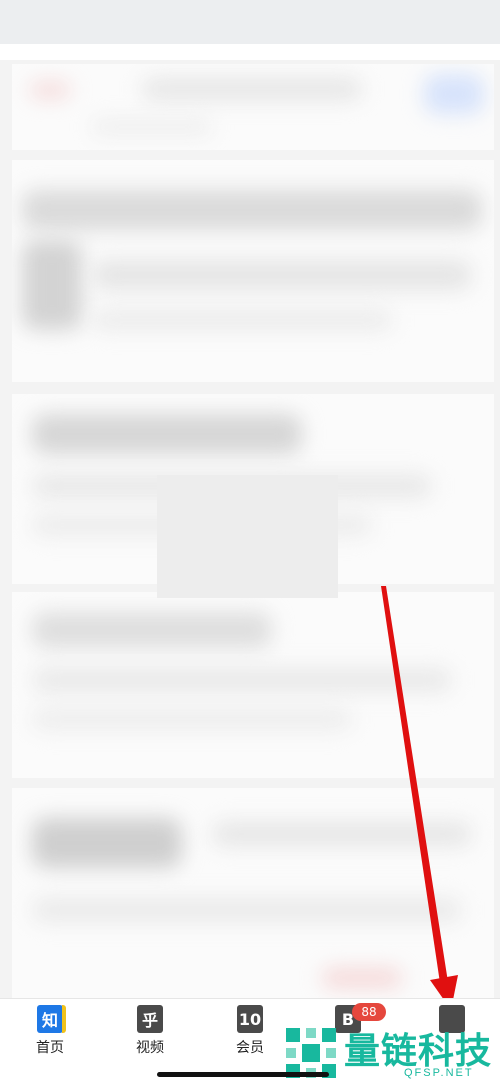  Describe the element at coordinates (243, 1074) in the screenshot. I see `home-indicator` at that location.